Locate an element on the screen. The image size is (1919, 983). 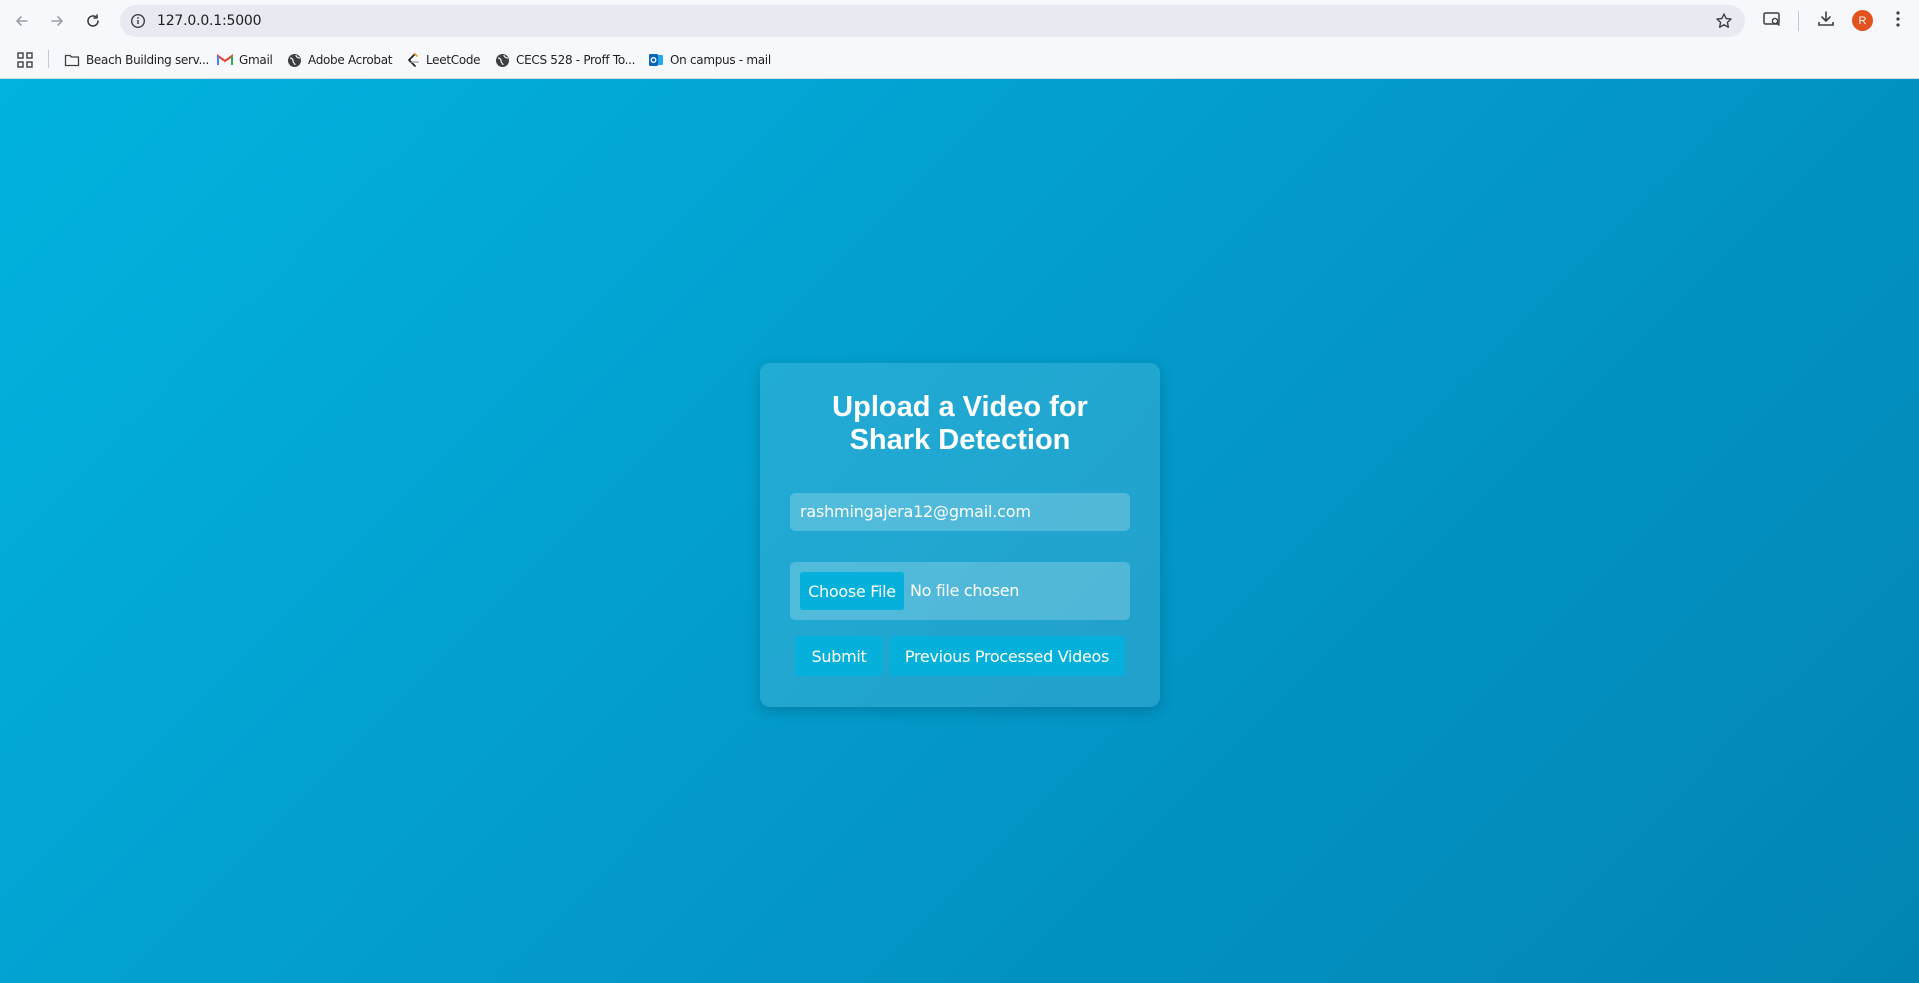
forward-button is located at coordinates (57, 21).